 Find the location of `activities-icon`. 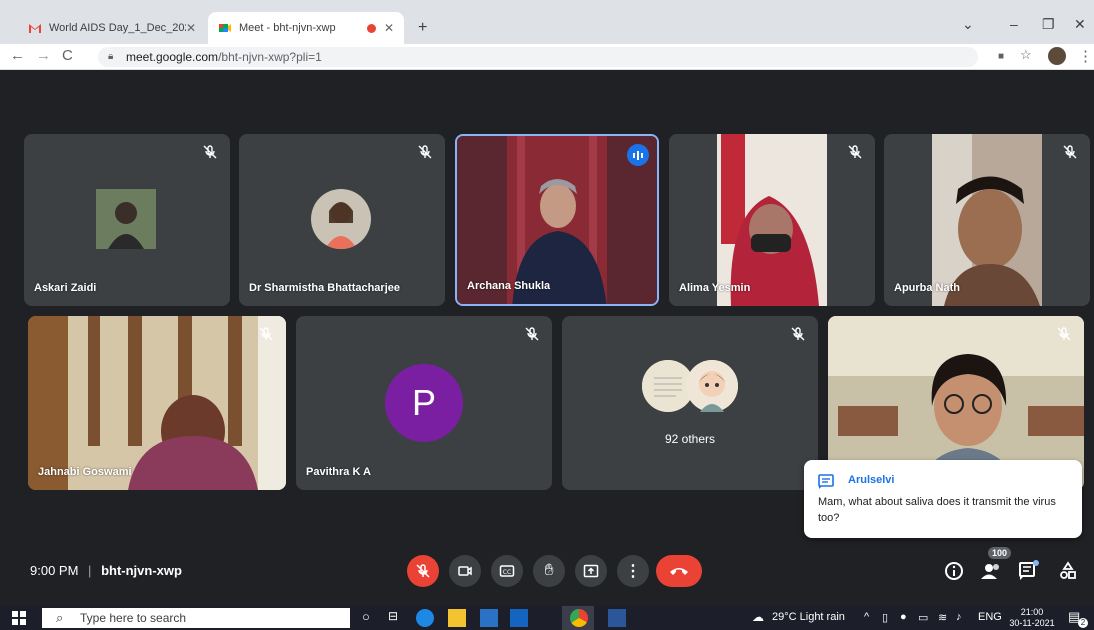

activities-icon is located at coordinates (1068, 570).